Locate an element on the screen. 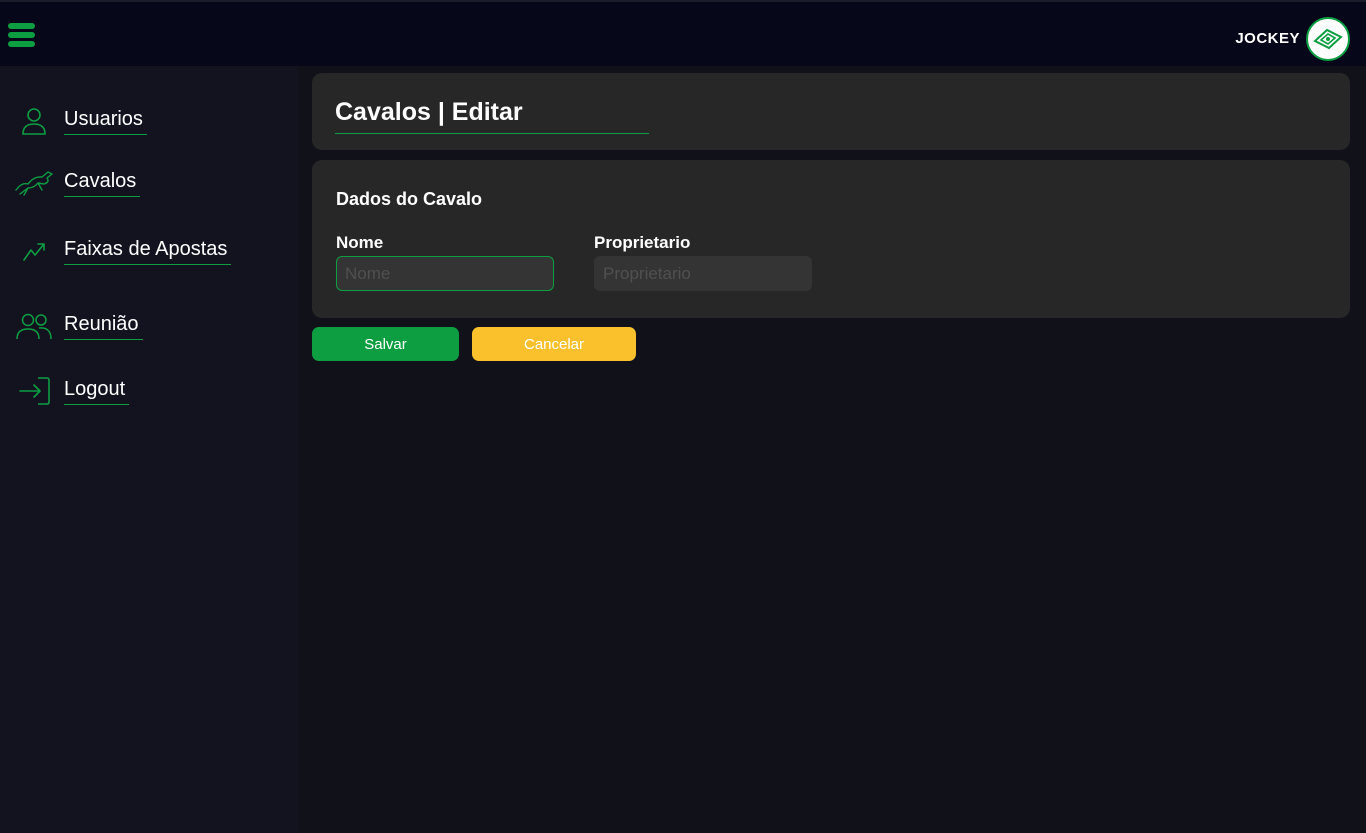 This screenshot has height=833, width=1366. users-icon is located at coordinates (34, 326).